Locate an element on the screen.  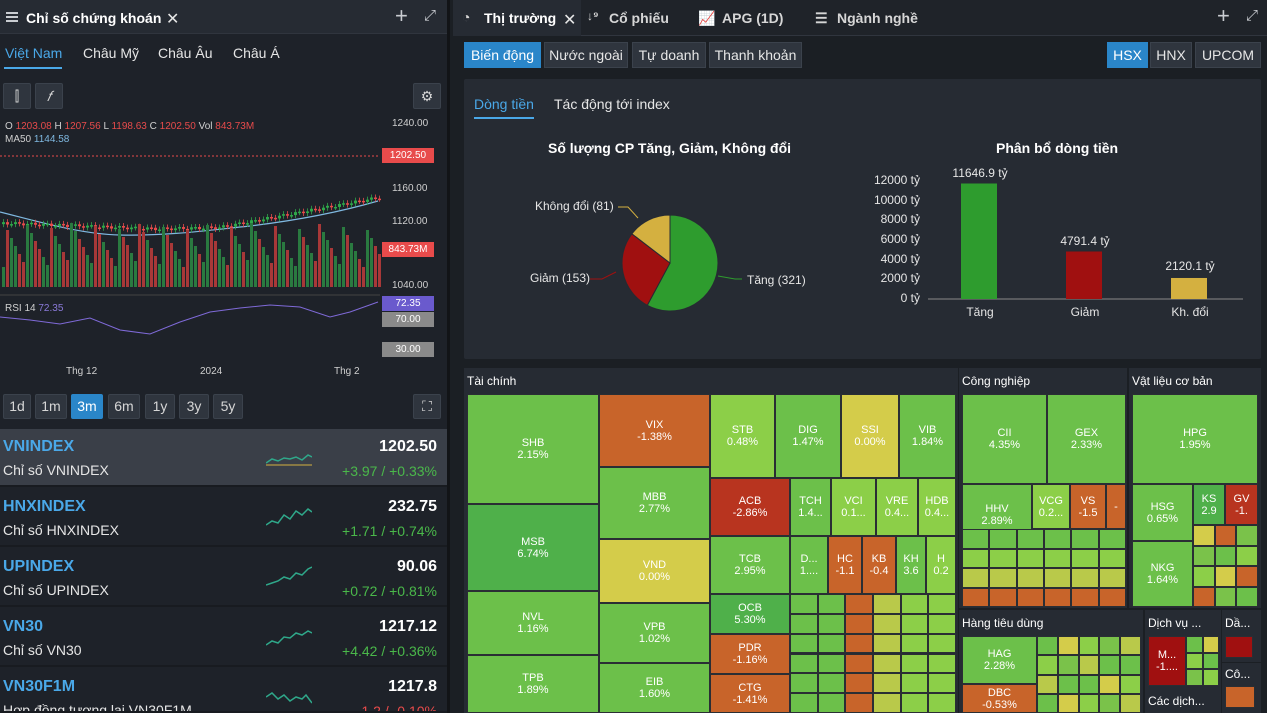
tile-tech is located at coordinates (1240, 697).